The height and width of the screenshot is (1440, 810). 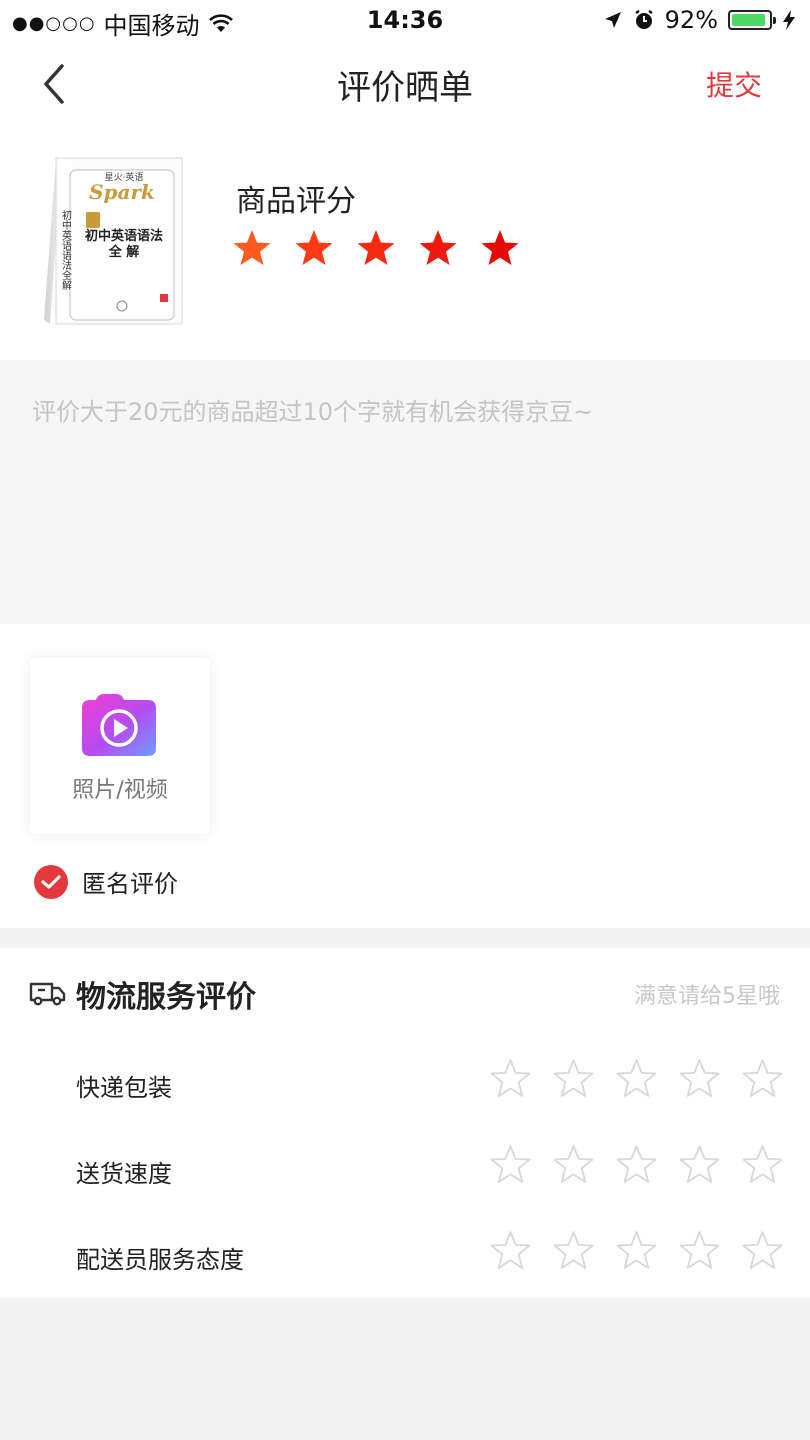 What do you see at coordinates (119, 725) in the screenshot?
I see `camera-video-icon` at bounding box center [119, 725].